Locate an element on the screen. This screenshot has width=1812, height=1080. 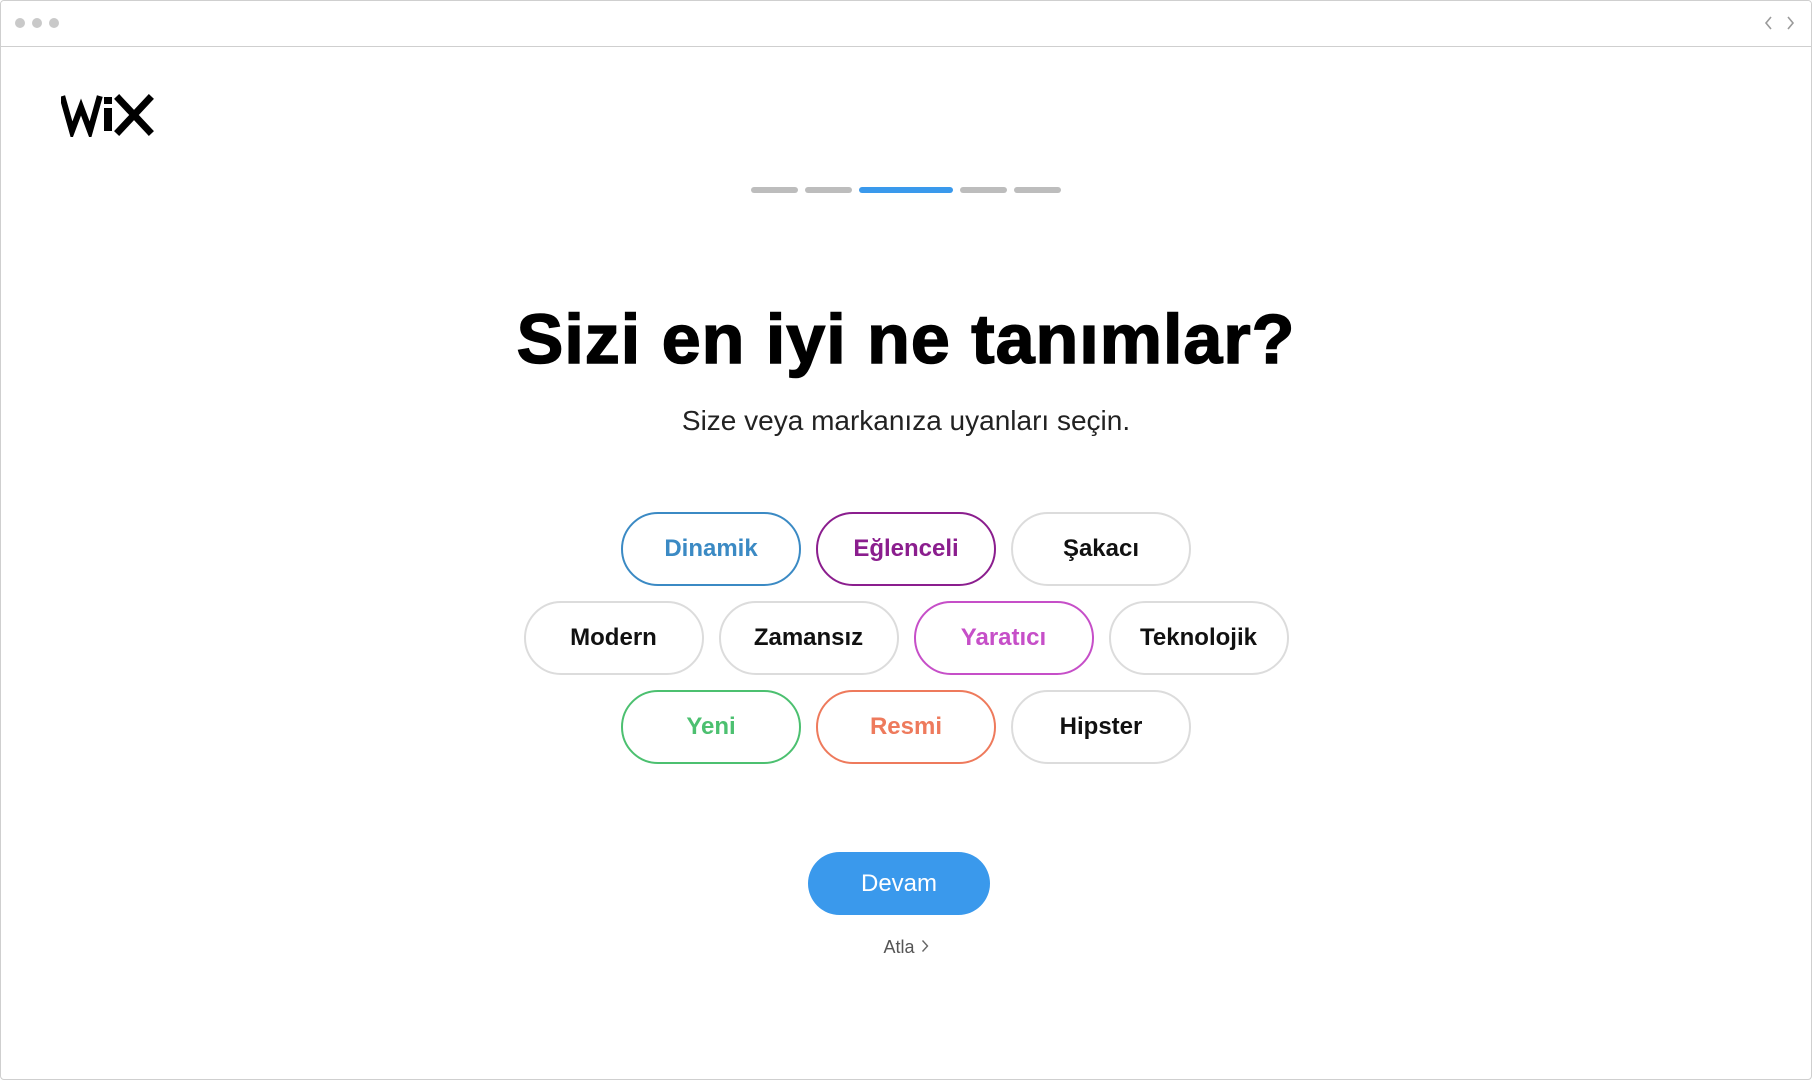
option-chip: Yeni is located at coordinates (711, 727).